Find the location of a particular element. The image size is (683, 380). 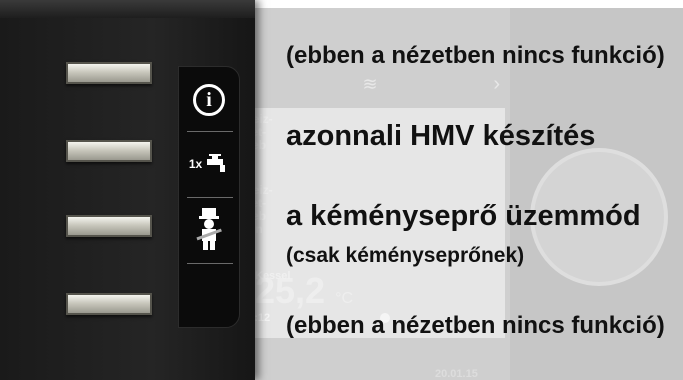

label-button-3-sub: (csak kéményseprőnek) is located at coordinates (405, 255).